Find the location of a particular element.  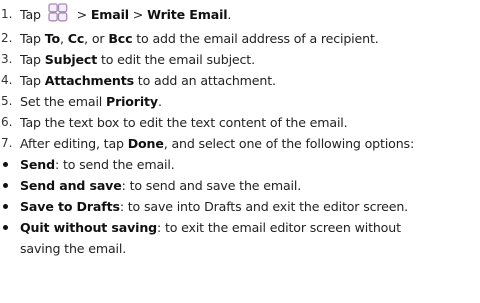

step-text: Tap > Email > Write Email. is located at coordinates (126, 14).